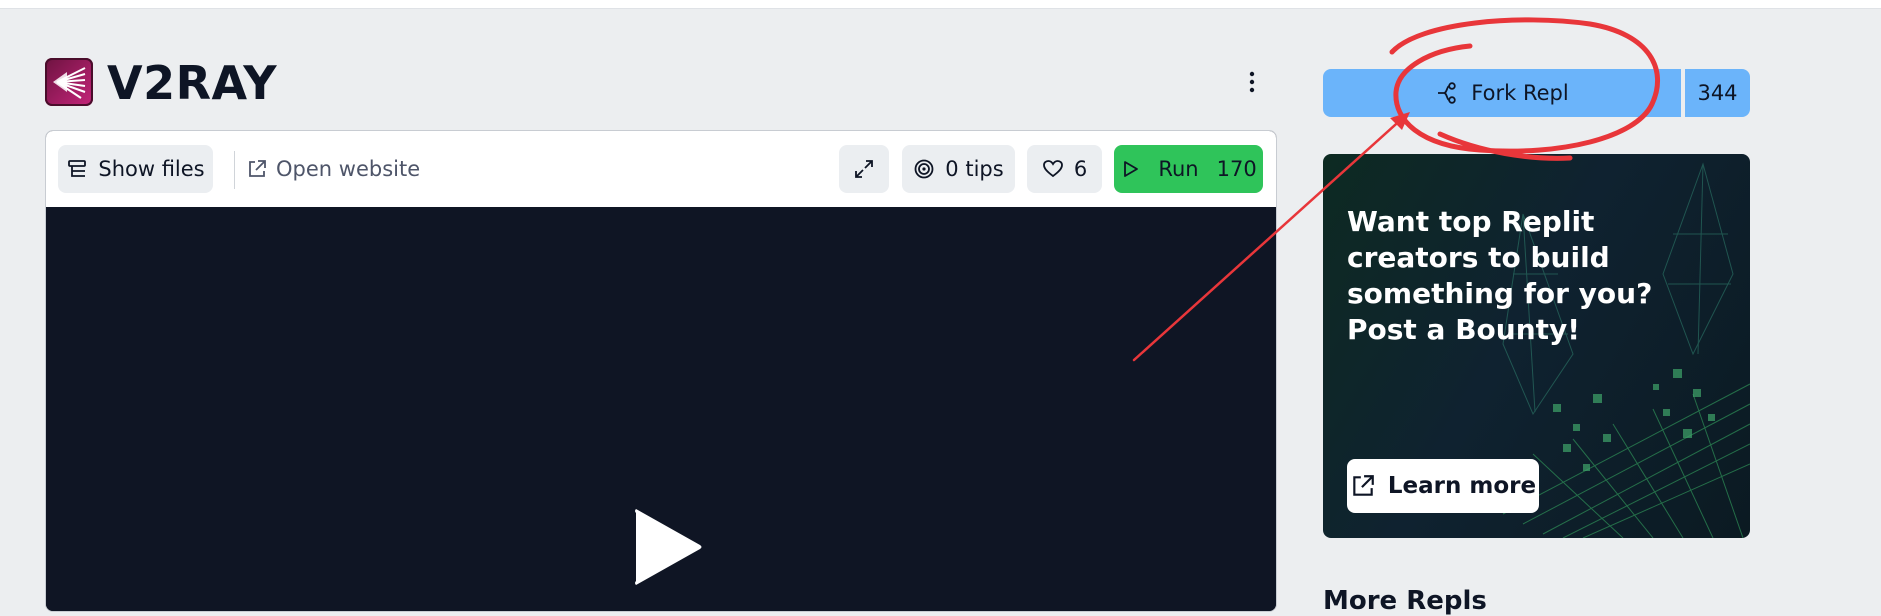 This screenshot has width=1881, height=616. I want to click on spiral-icon, so click(924, 169).